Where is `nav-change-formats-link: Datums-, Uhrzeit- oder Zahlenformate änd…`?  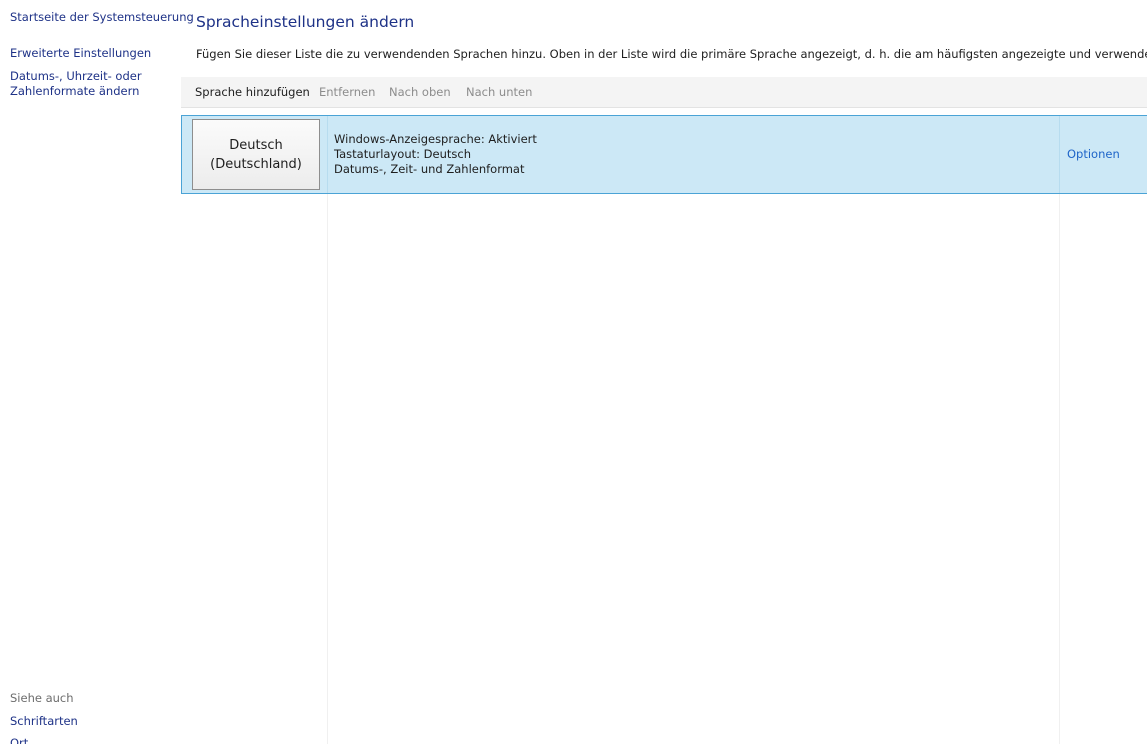 nav-change-formats-link: Datums-, Uhrzeit- oder Zahlenformate änd… is located at coordinates (90, 84).